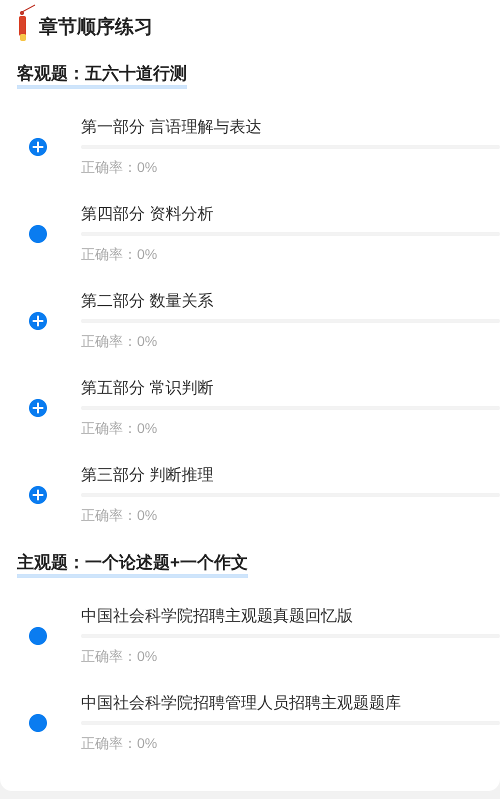  Describe the element at coordinates (132, 565) in the screenshot. I see `section-heading: 主观题：一个论述题+一个作文` at that location.